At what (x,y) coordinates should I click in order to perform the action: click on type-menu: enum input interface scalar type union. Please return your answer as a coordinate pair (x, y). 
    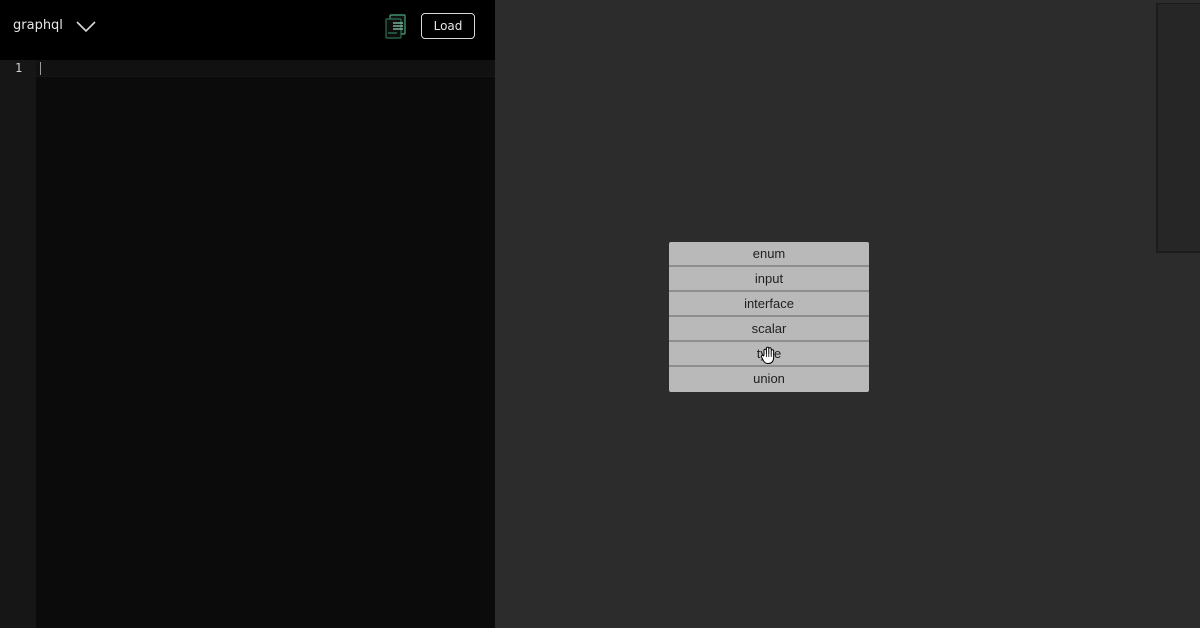
    Looking at the image, I should click on (769, 317).